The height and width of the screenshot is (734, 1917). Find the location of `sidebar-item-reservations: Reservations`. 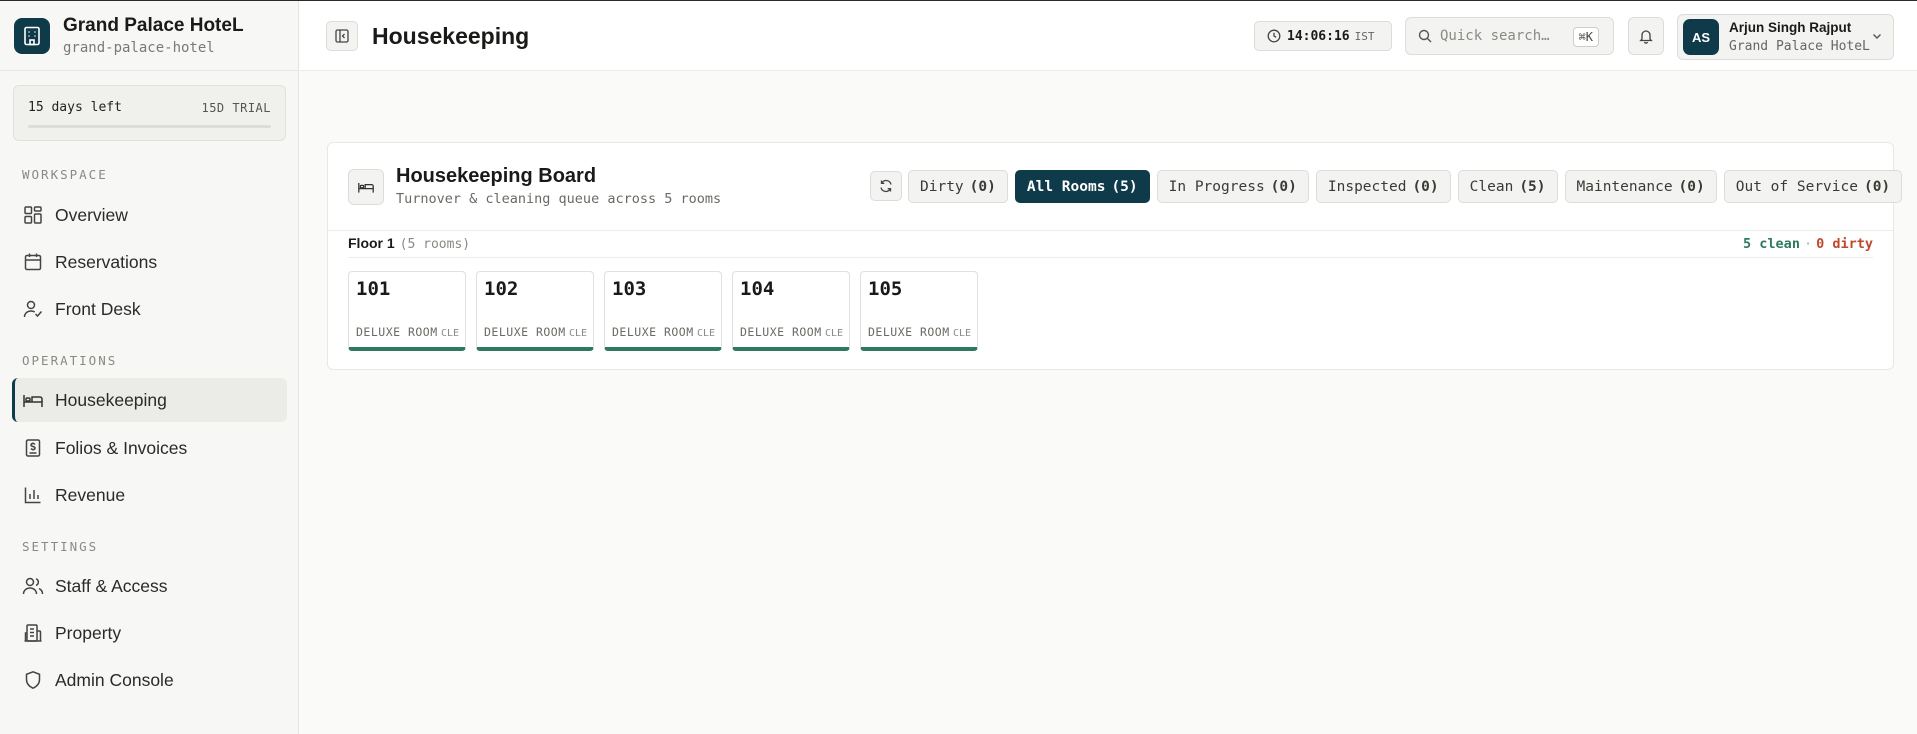

sidebar-item-reservations: Reservations is located at coordinates (149, 262).